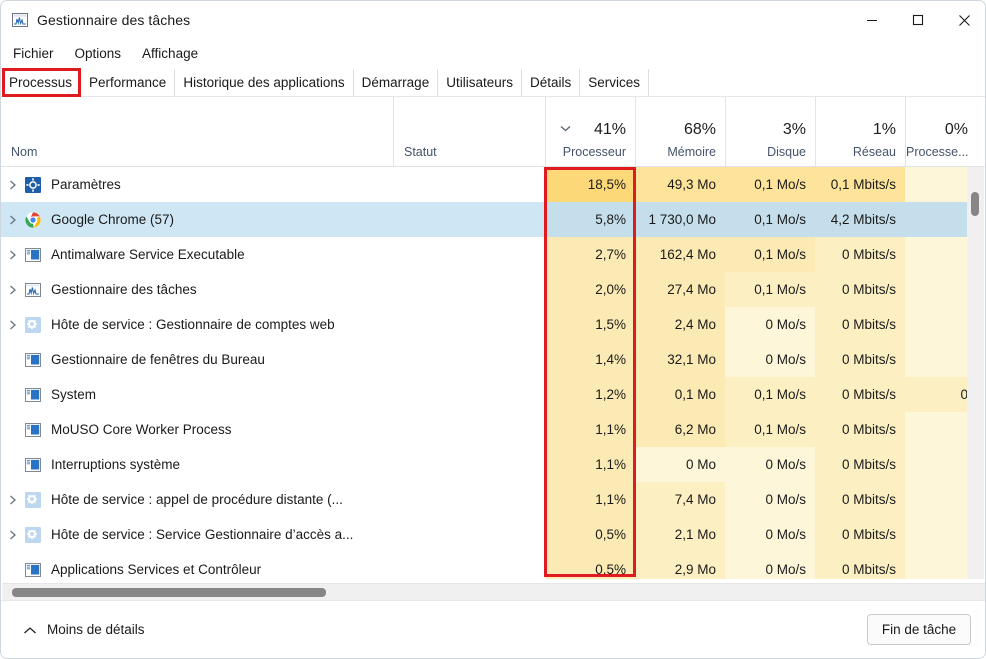 Image resolution: width=986 pixels, height=659 pixels. Describe the element at coordinates (594, 152) in the screenshot. I see `column-header-label-cpu: Processeur` at that location.